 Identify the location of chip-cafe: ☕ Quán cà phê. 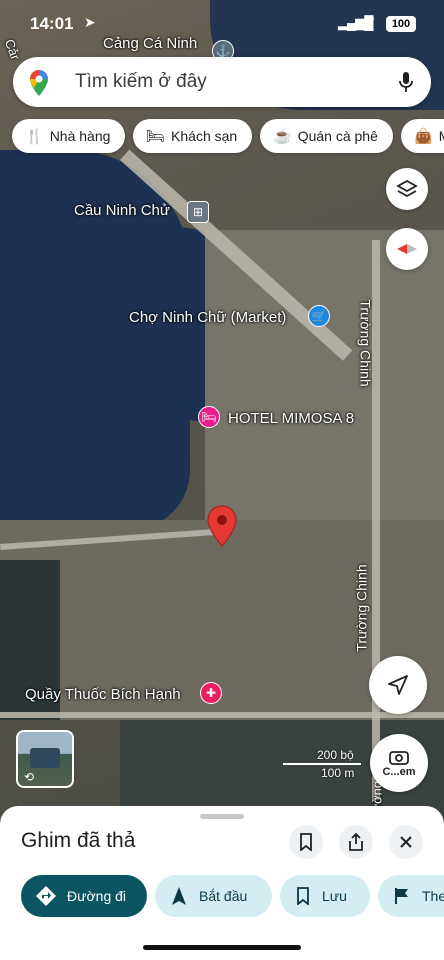
(326, 136).